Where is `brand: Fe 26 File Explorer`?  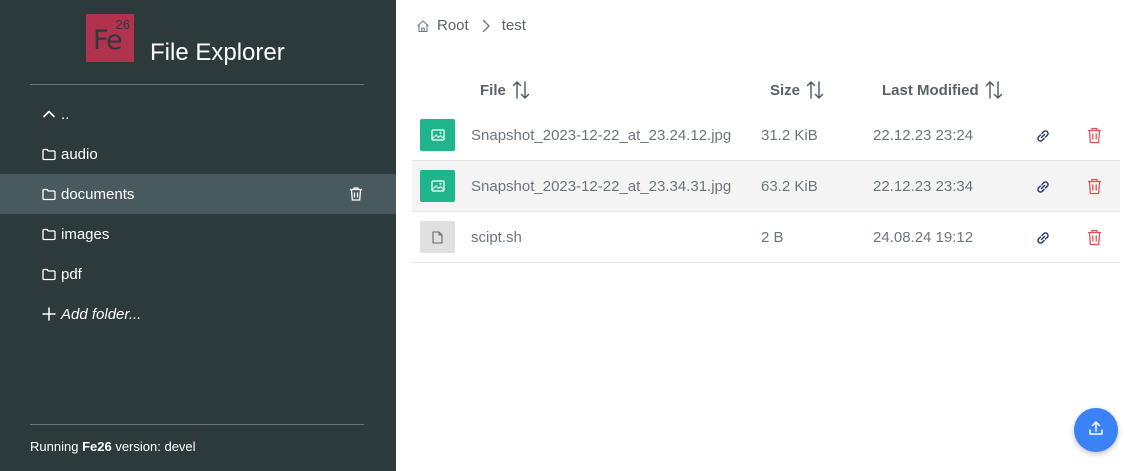 brand: Fe 26 File Explorer is located at coordinates (185, 40).